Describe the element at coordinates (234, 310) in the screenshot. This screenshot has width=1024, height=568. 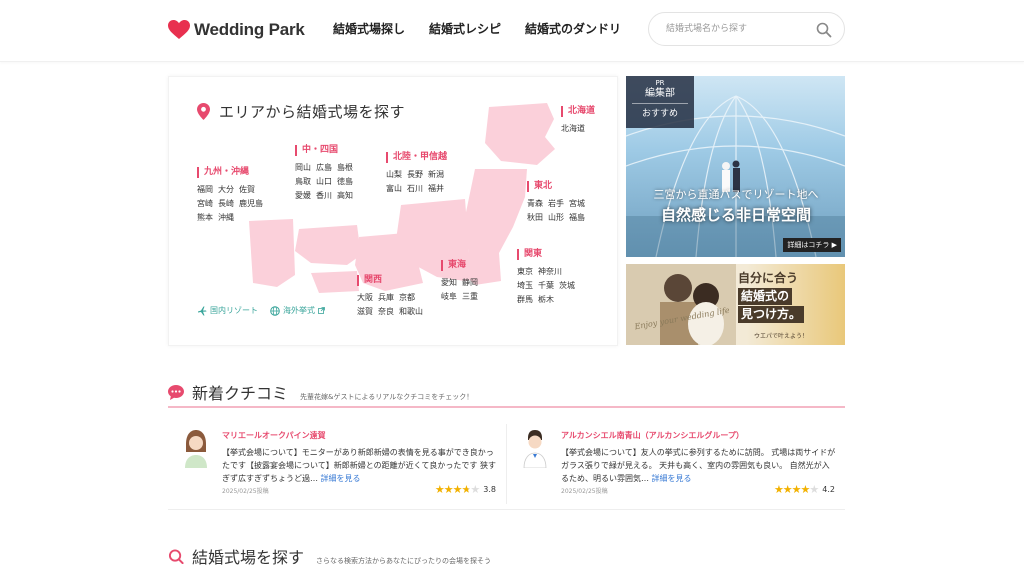
I see `domestic-resort-label: 国内リゾート` at that location.